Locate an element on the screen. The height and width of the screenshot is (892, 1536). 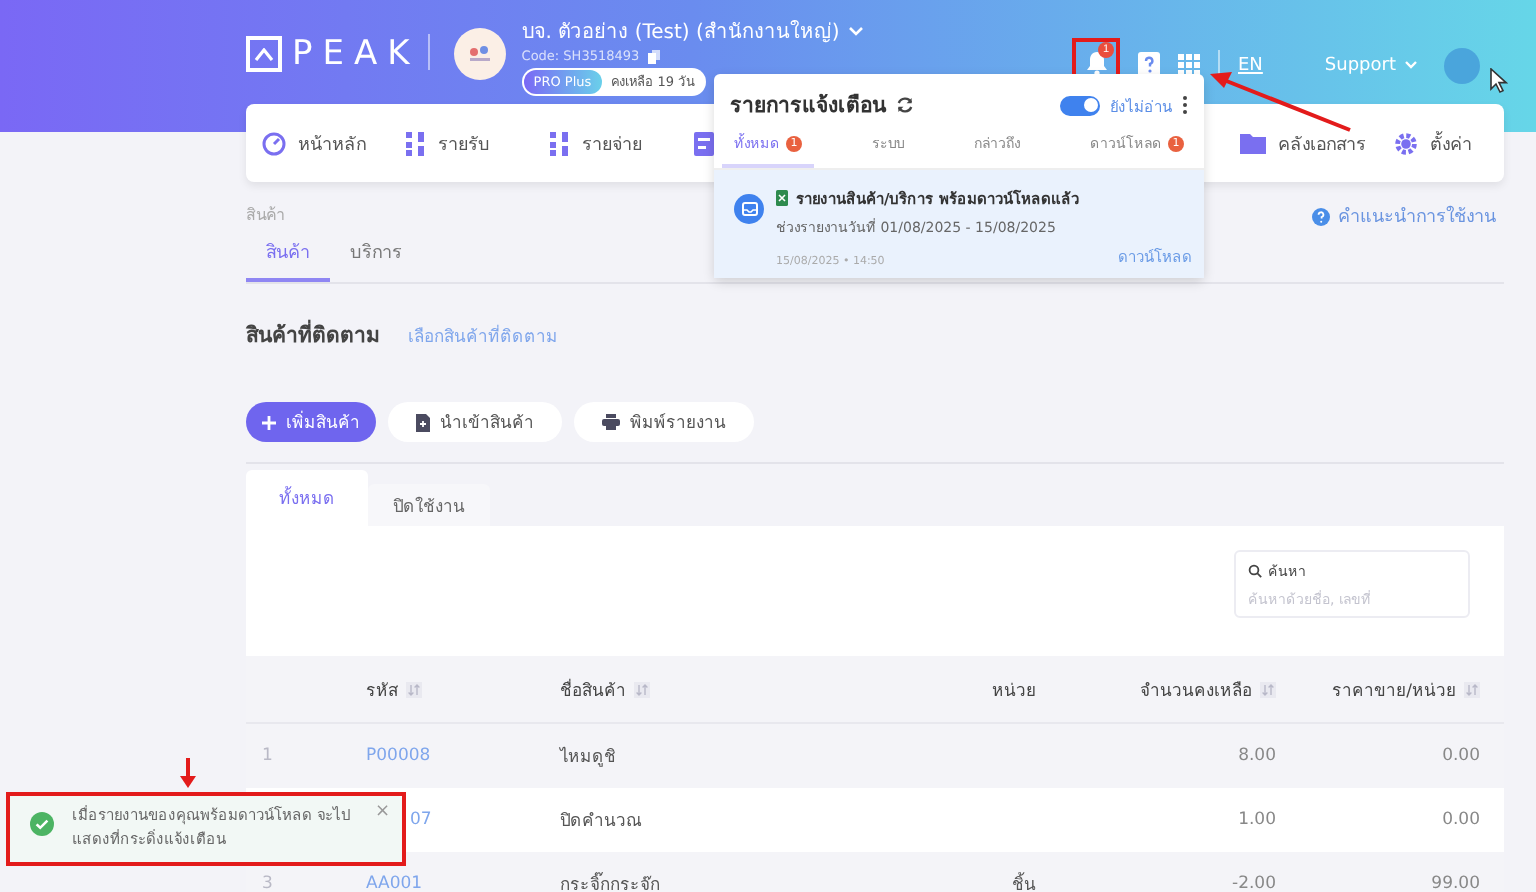
select-tracked-link: เลือกสินค้าที่ติดตาม is located at coordinates (483, 336).